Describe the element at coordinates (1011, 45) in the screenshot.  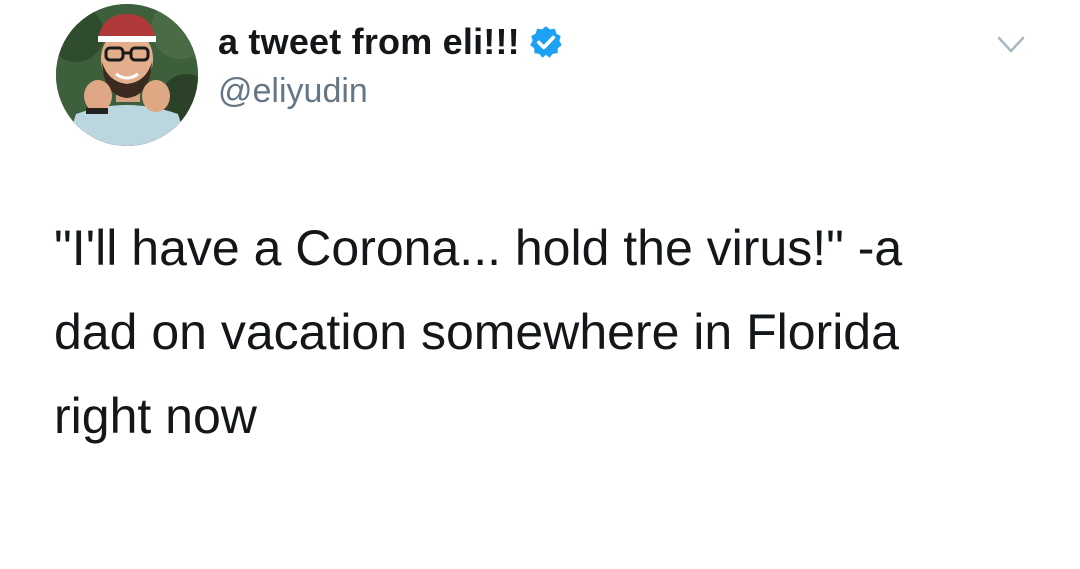
I see `chevron-down-icon` at that location.